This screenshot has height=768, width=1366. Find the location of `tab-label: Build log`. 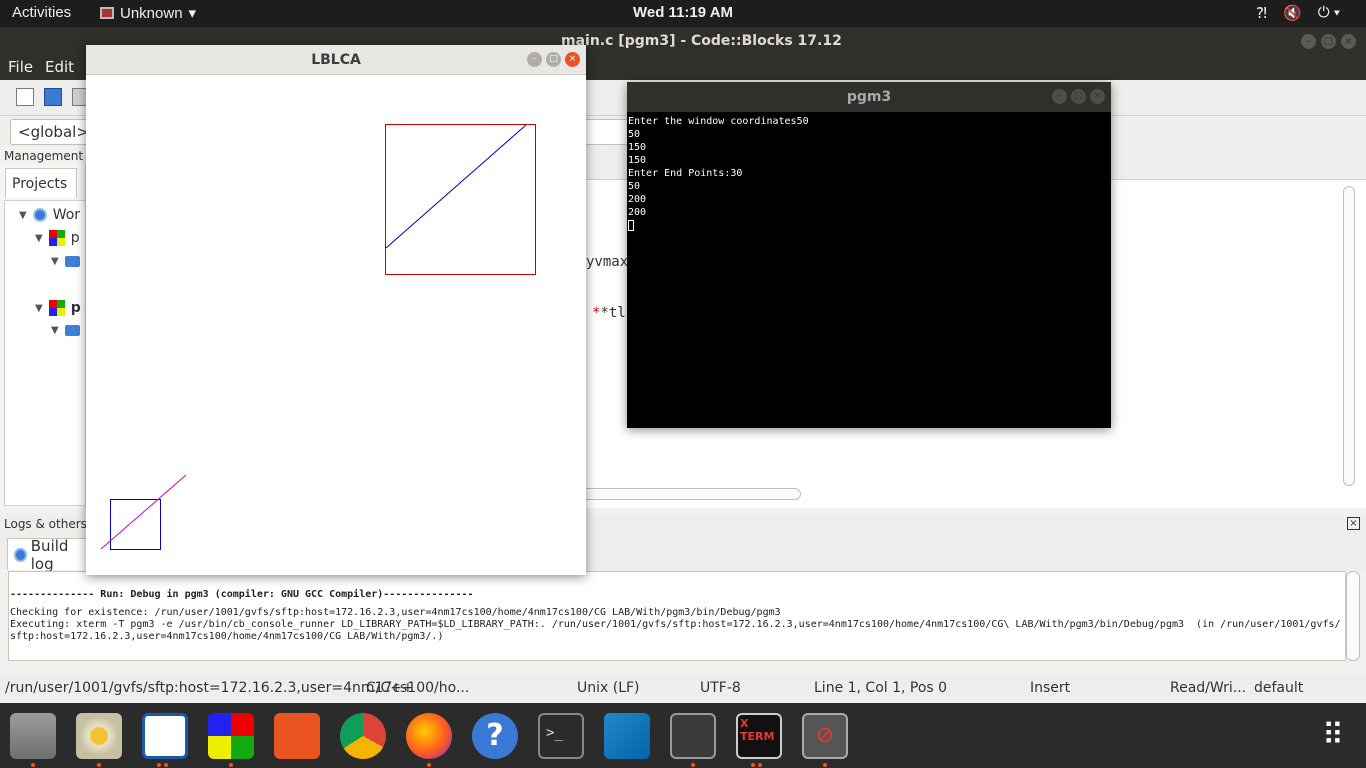

tab-label: Build log is located at coordinates (49, 554).